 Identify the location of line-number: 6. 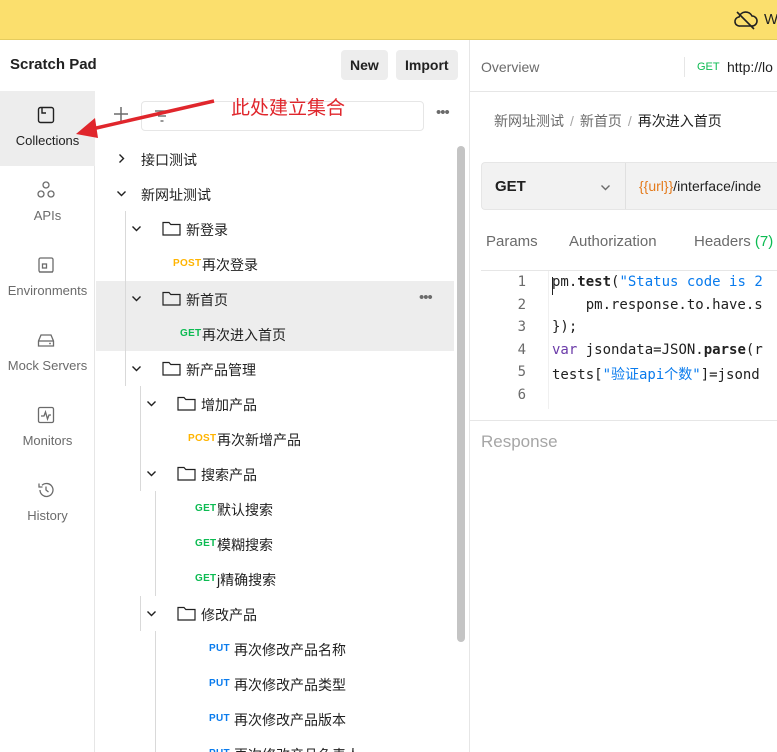
(521, 394).